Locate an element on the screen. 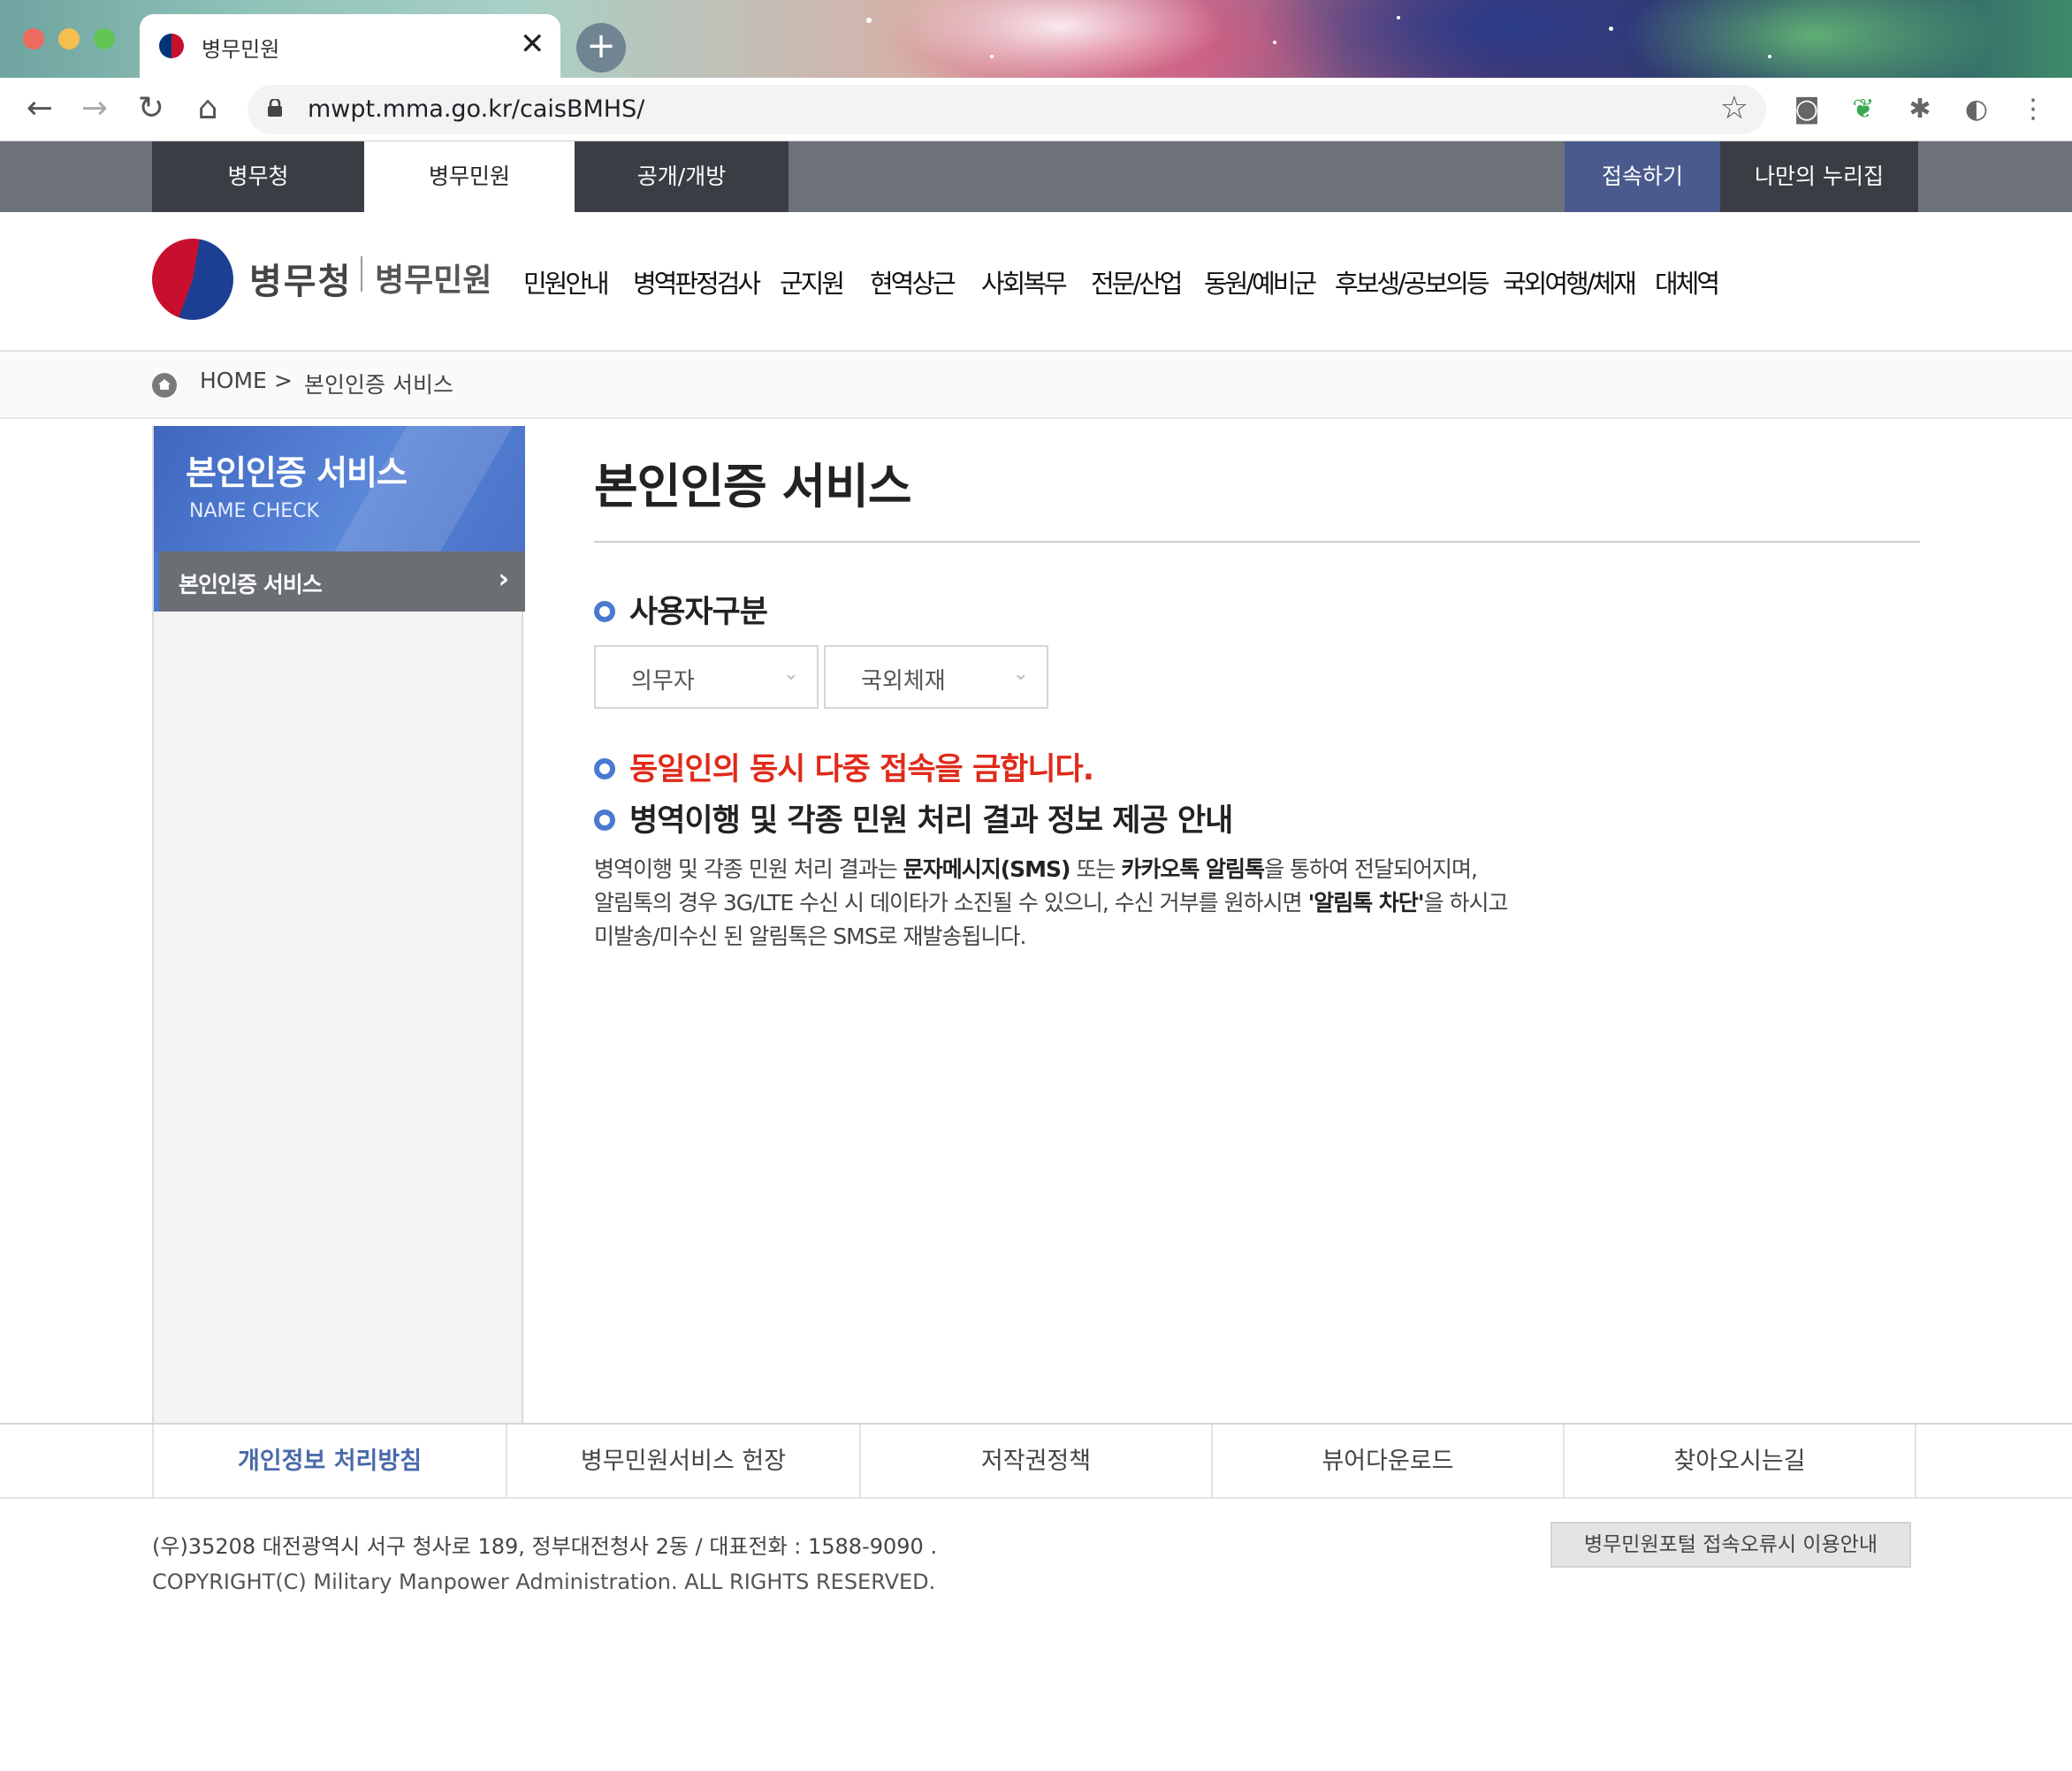 Image resolution: width=2072 pixels, height=1771 pixels. left-sidebar: 본인인증 서비스 NAME CHECK 본인인증 서비스 › is located at coordinates (338, 925).